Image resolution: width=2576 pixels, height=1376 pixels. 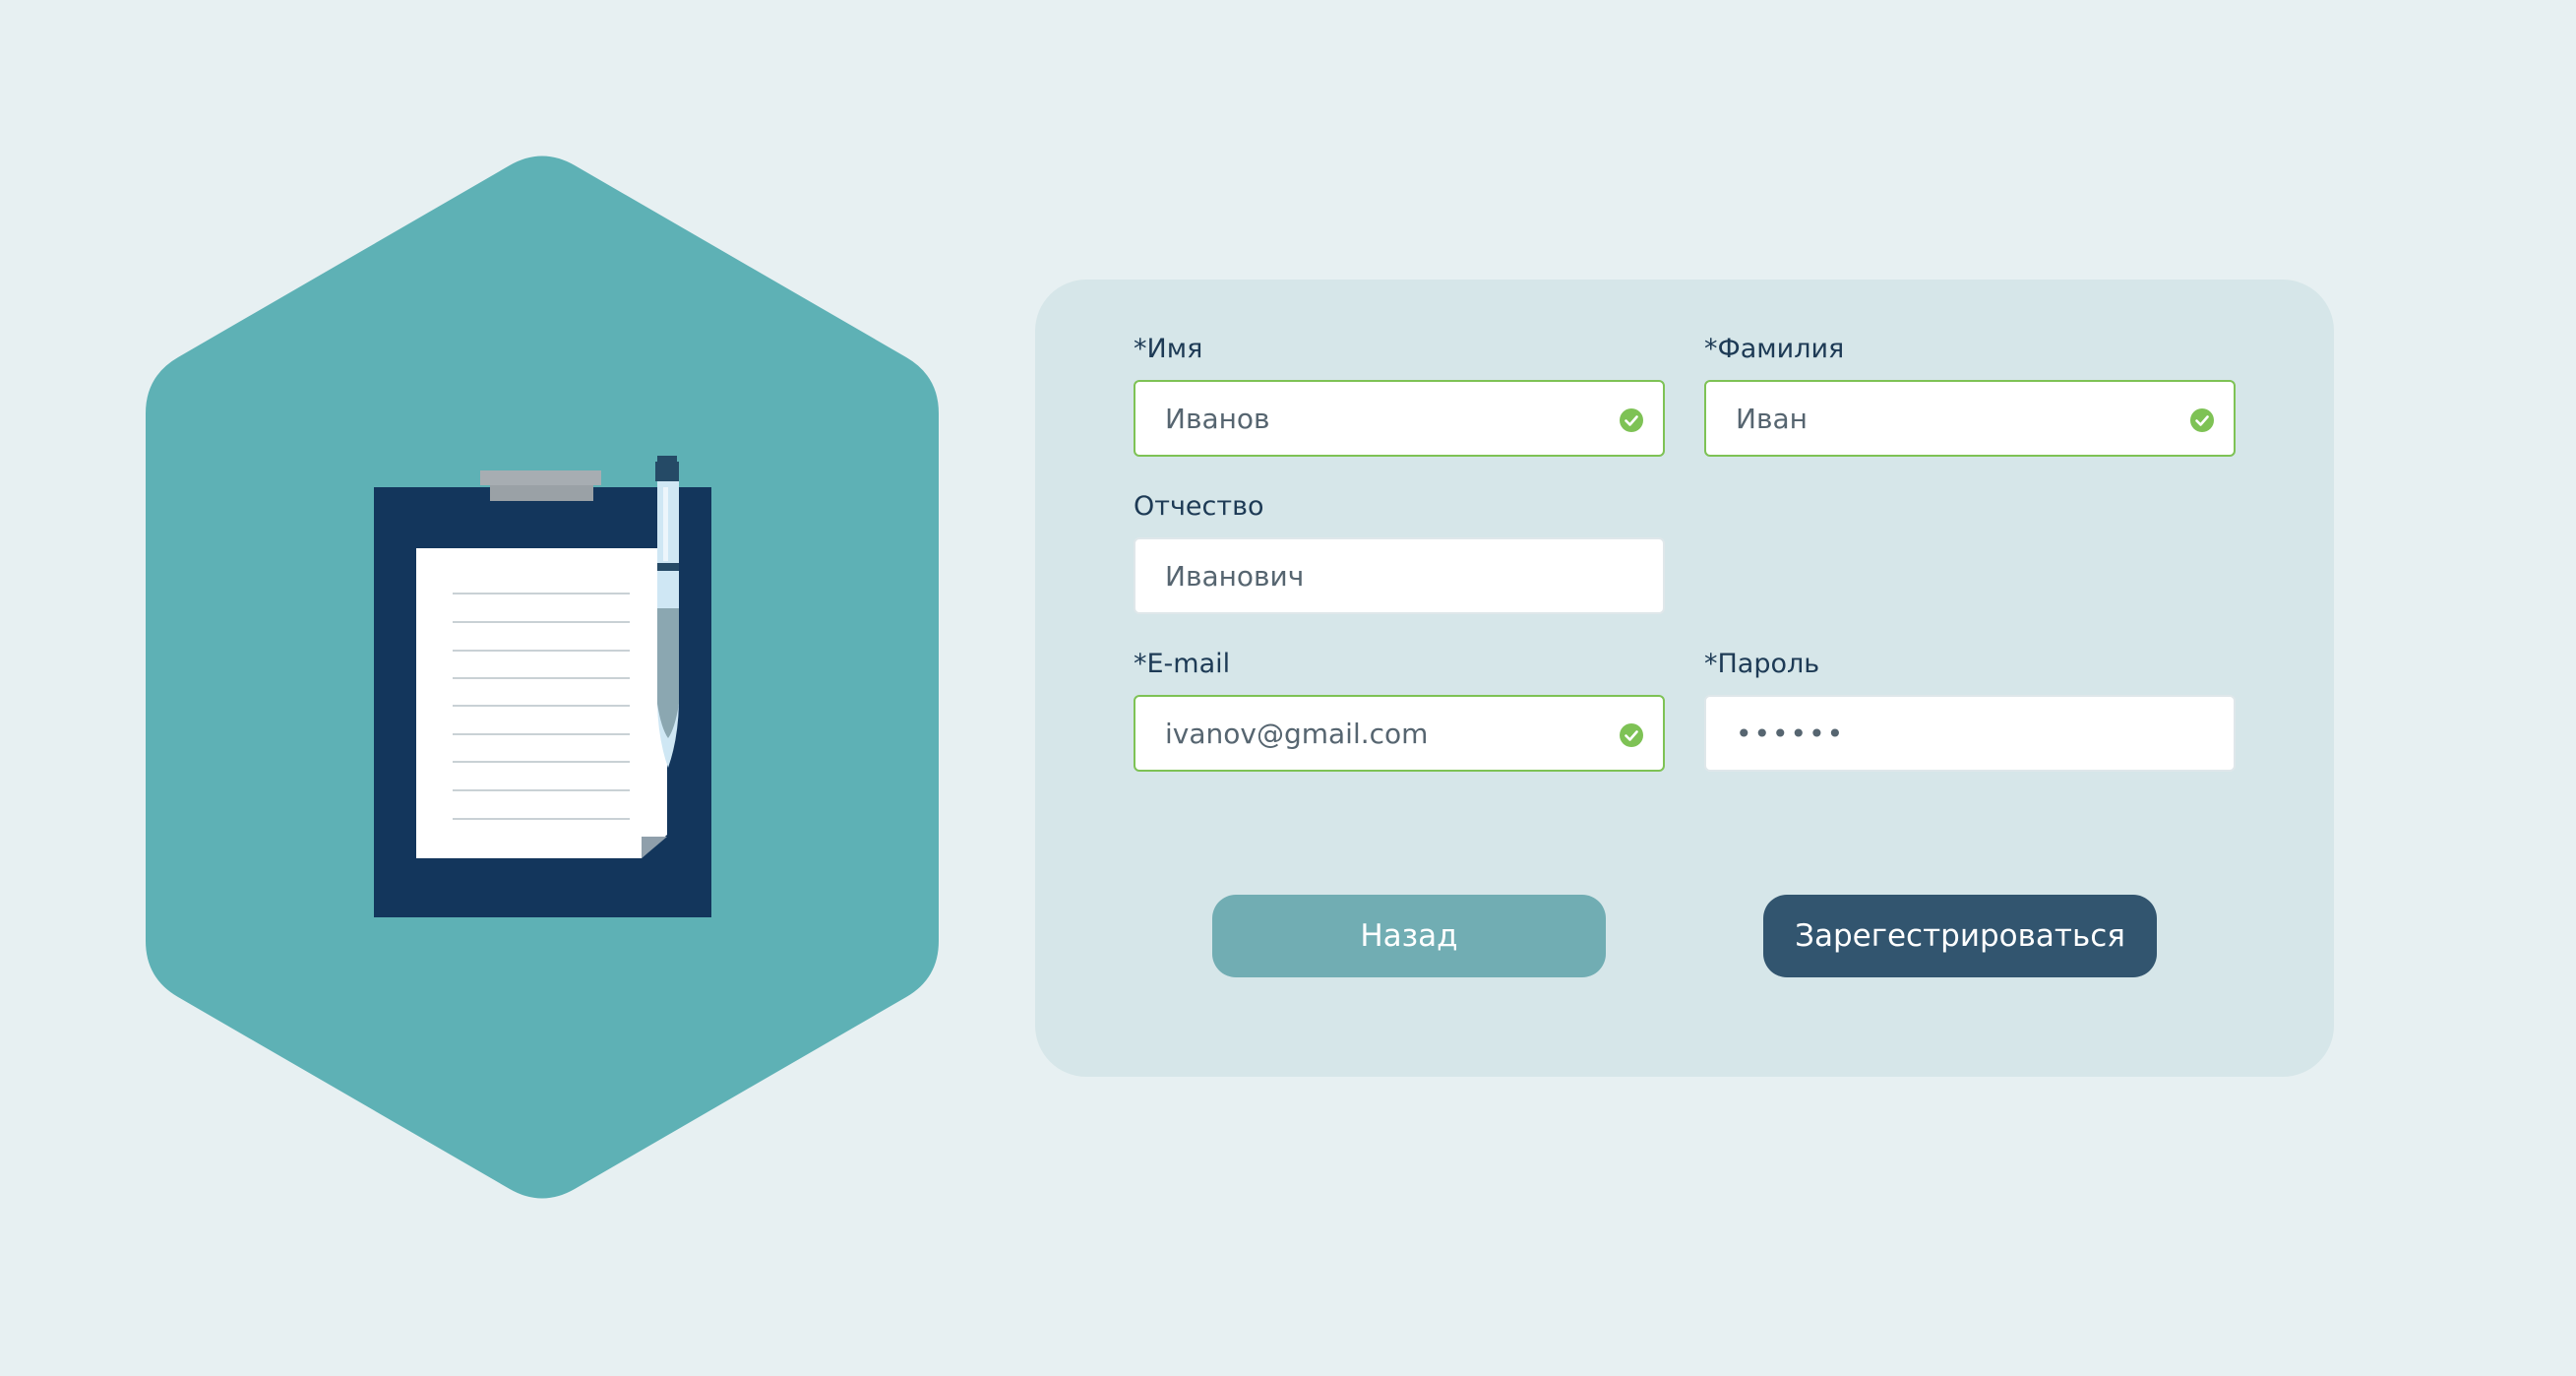 I want to click on patronymic-field: Отчество, so click(x=1400, y=552).